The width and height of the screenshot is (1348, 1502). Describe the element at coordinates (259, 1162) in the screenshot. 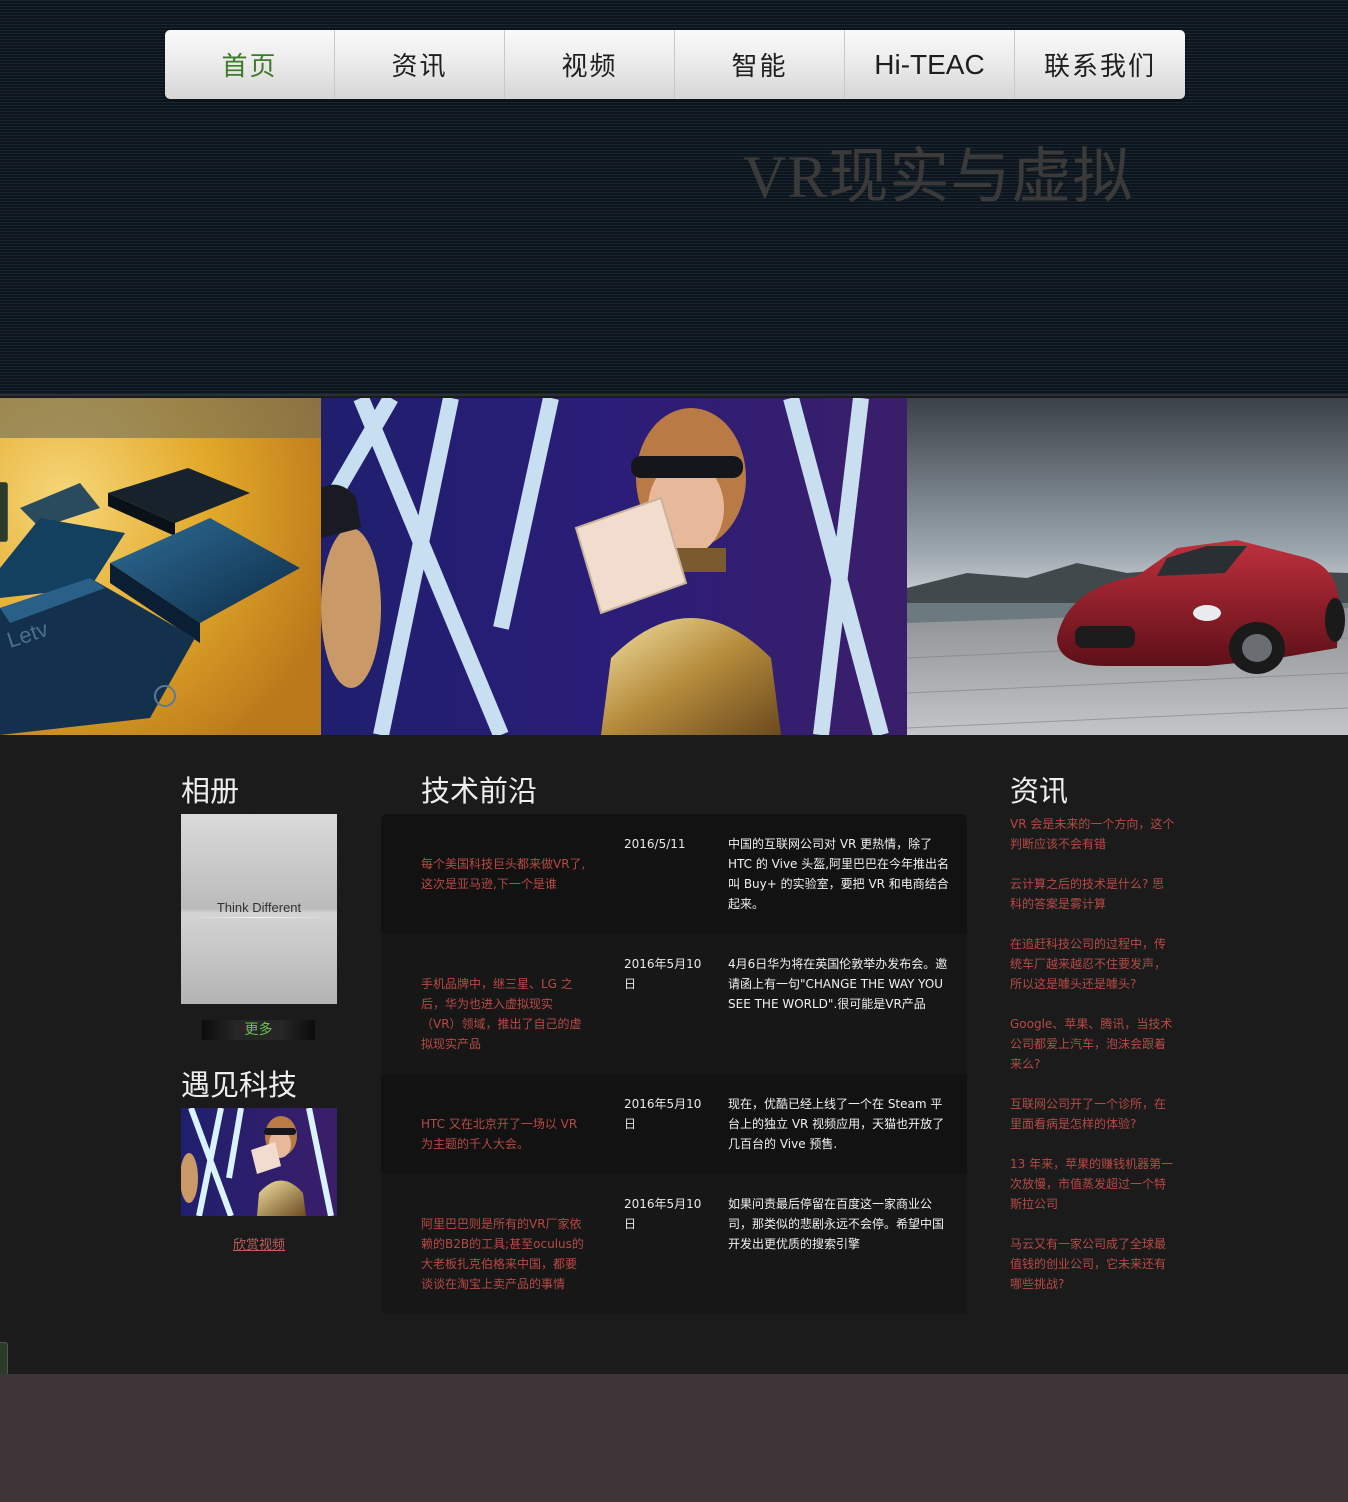

I see `meet-tech-image` at that location.